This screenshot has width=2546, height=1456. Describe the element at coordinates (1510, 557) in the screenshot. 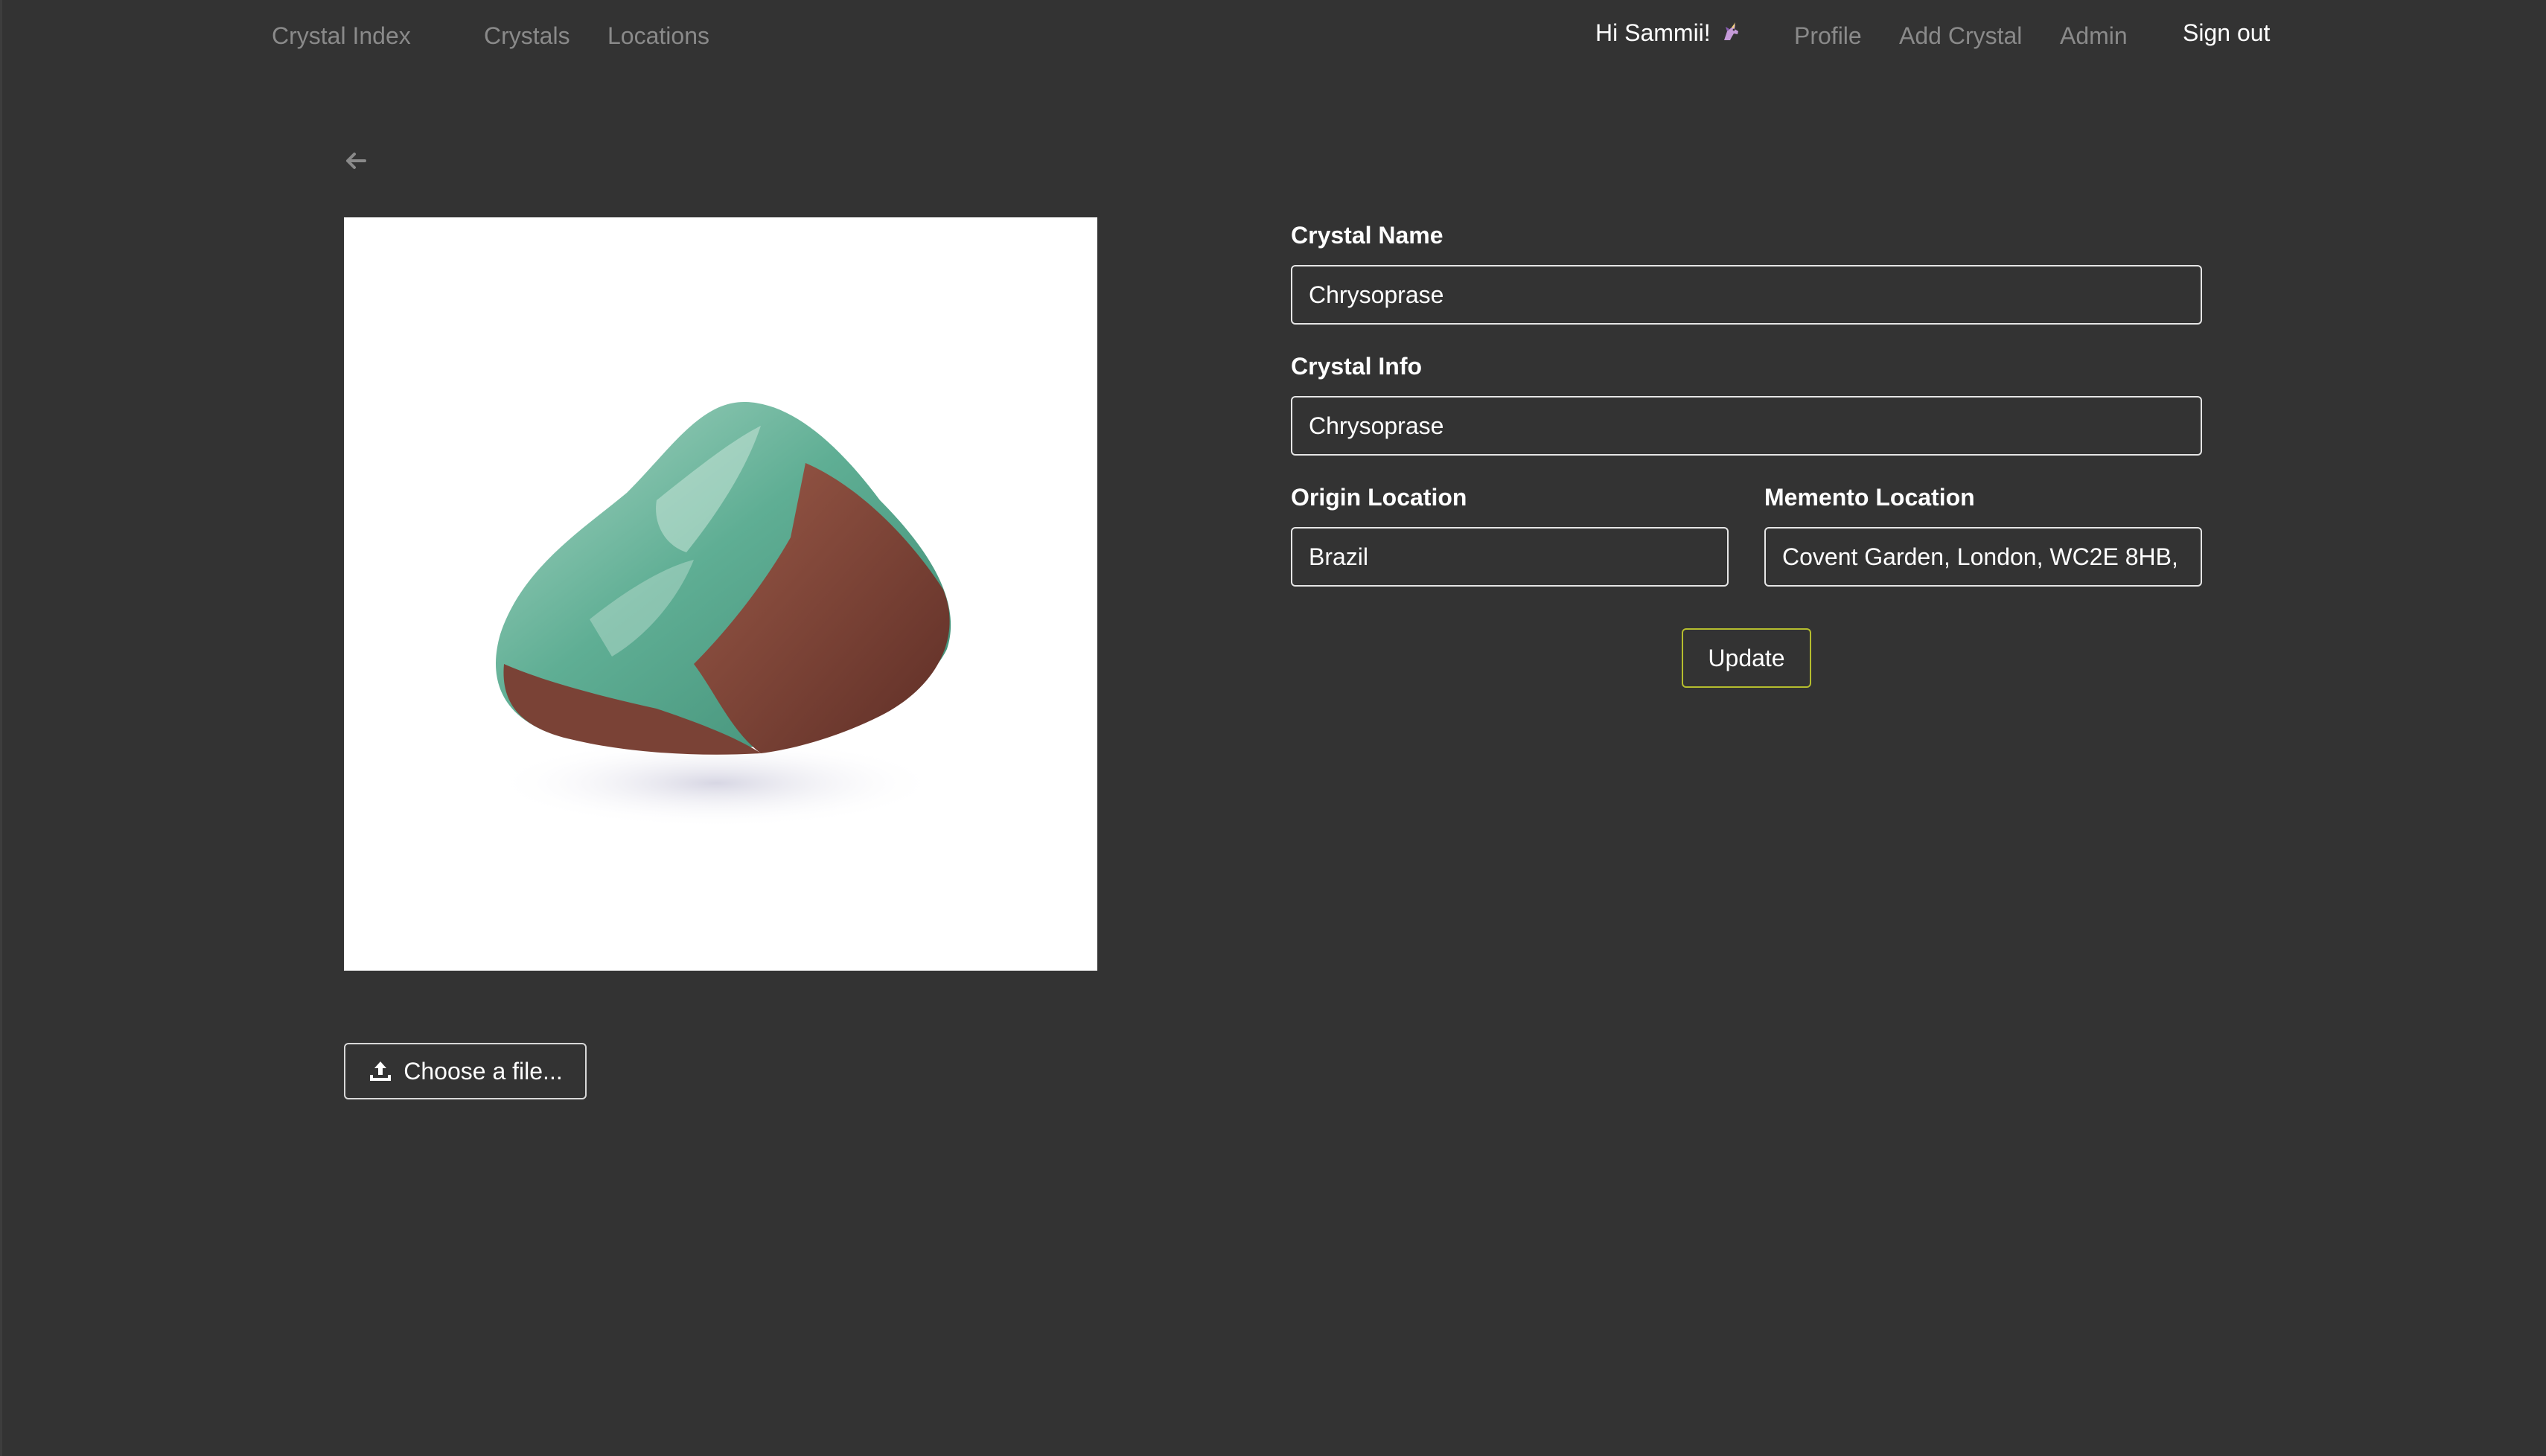

I see `origin-location-input` at that location.